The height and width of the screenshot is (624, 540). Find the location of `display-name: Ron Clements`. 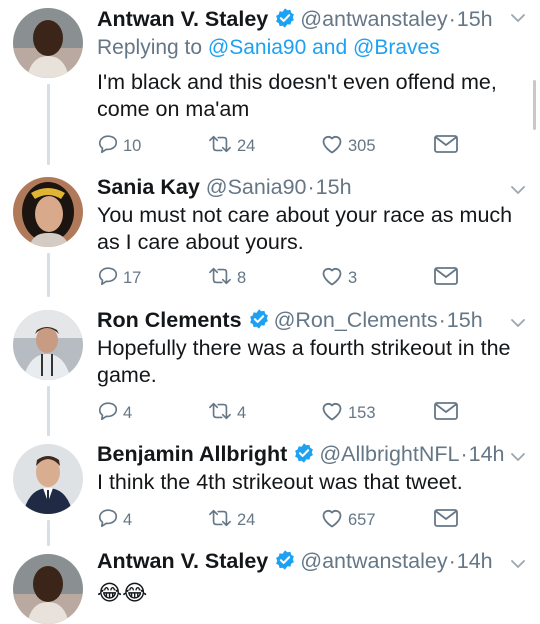

display-name: Ron Clements is located at coordinates (169, 320).